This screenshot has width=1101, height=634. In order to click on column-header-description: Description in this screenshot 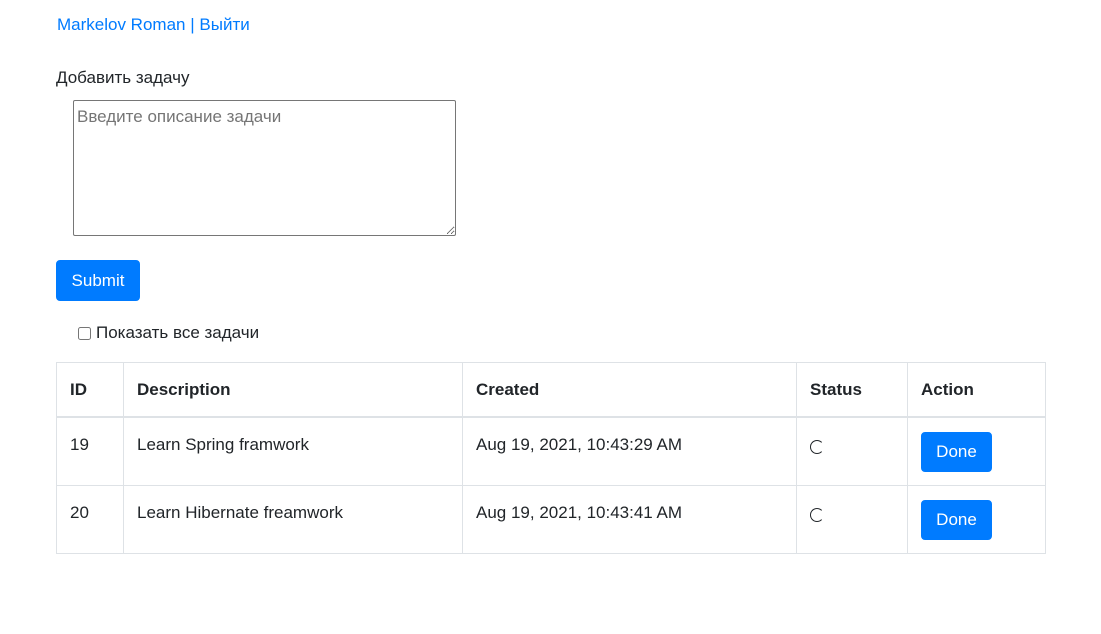, I will do `click(293, 390)`.